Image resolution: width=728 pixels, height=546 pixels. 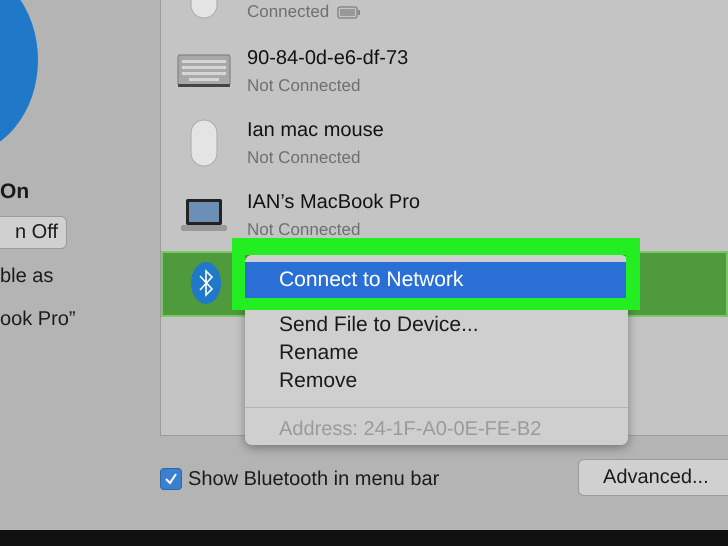 I want to click on computer-name-text: ble as, so click(x=27, y=276).